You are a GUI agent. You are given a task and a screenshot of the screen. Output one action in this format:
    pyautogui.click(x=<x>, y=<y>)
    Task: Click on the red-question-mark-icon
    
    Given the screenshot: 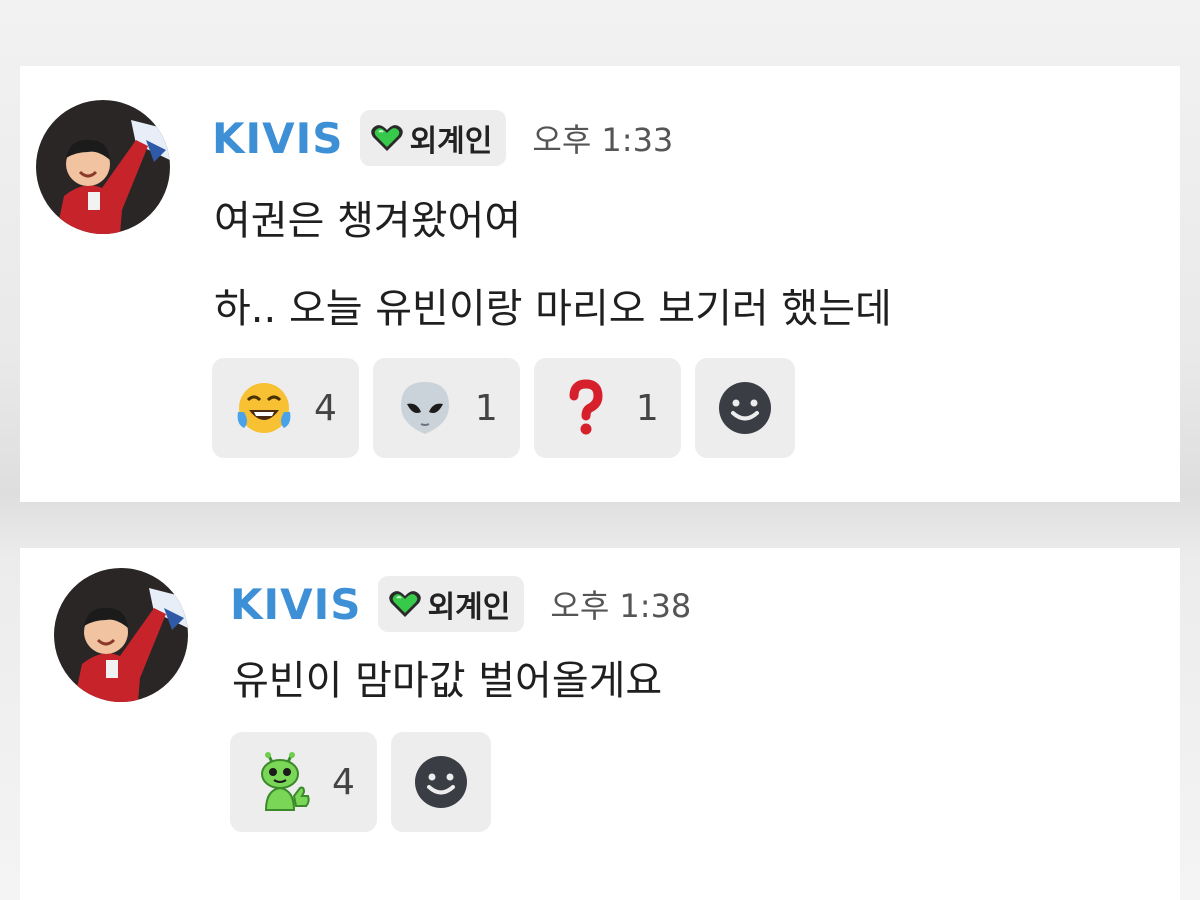 What is the action you would take?
    pyautogui.click(x=586, y=407)
    